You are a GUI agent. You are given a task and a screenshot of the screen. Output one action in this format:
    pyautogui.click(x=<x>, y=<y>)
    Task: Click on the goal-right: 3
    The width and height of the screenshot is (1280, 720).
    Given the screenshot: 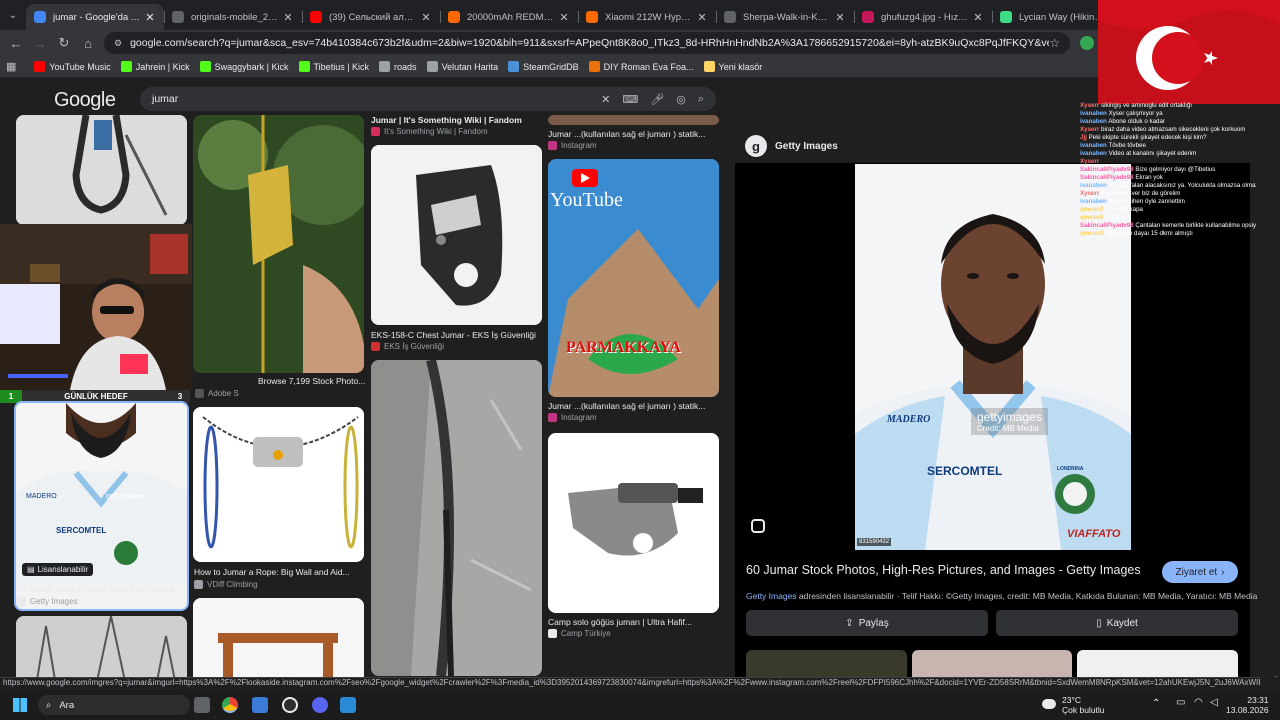 What is the action you would take?
    pyautogui.click(x=180, y=396)
    